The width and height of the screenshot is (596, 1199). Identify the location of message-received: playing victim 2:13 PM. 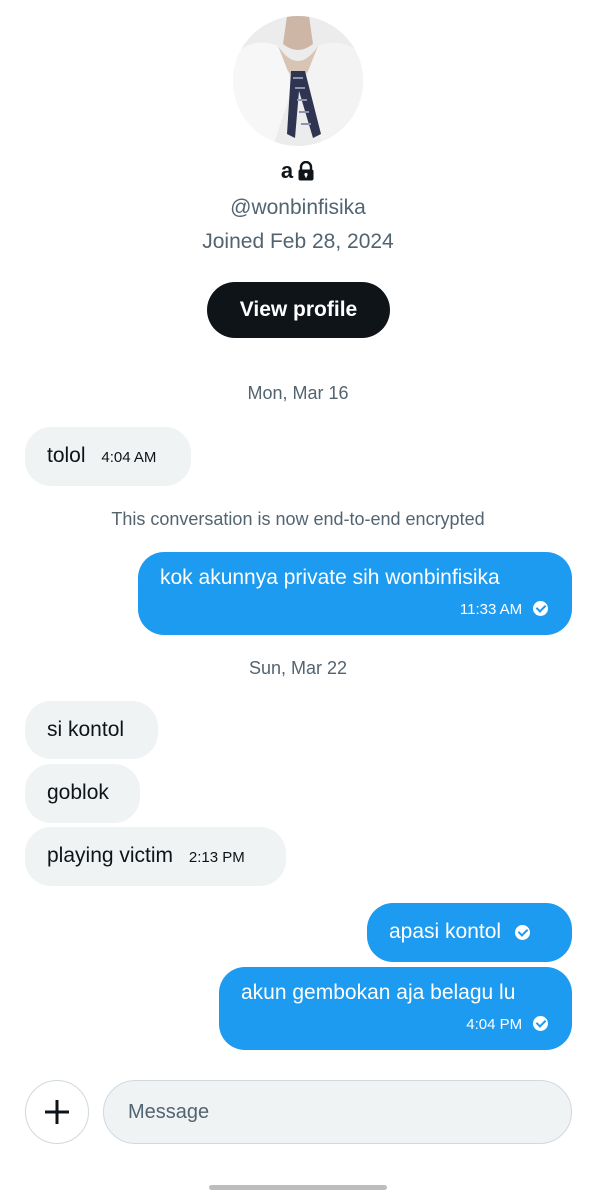
(155, 856).